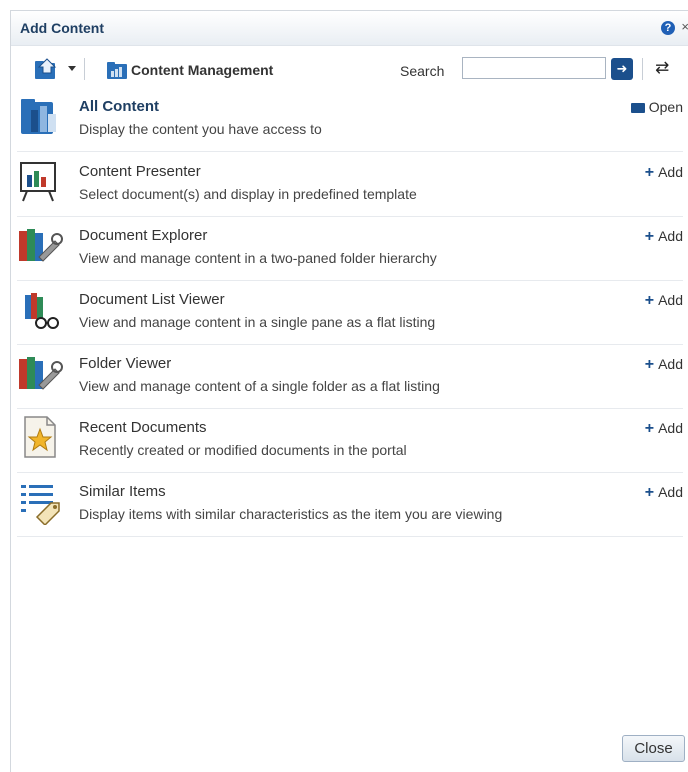 The image size is (688, 772). What do you see at coordinates (653, 748) in the screenshot?
I see `close-button: Close` at bounding box center [653, 748].